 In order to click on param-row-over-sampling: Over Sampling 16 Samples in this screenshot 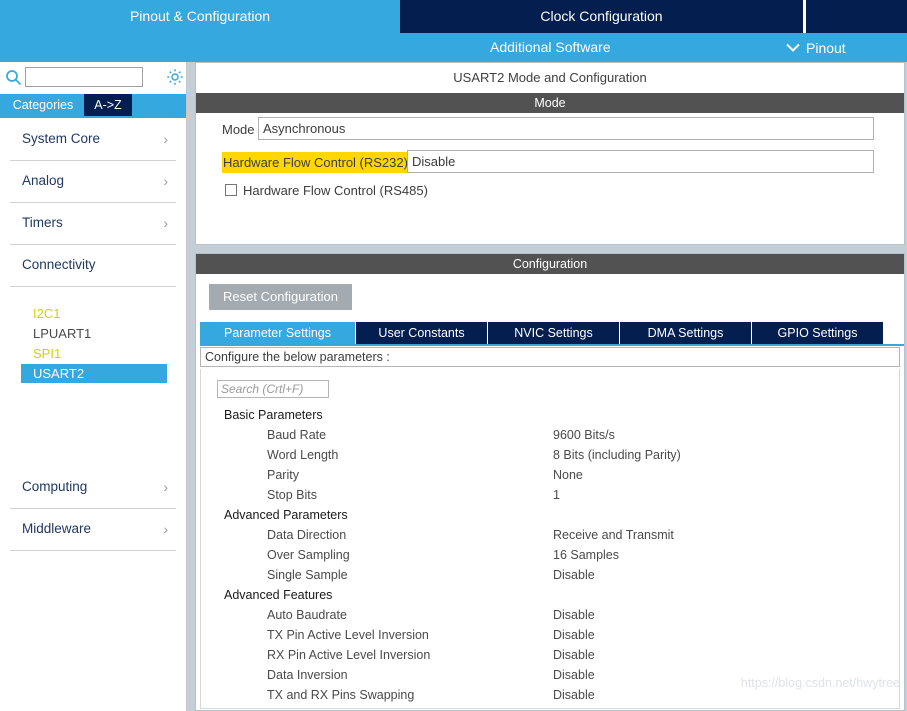, I will do `click(550, 555)`.